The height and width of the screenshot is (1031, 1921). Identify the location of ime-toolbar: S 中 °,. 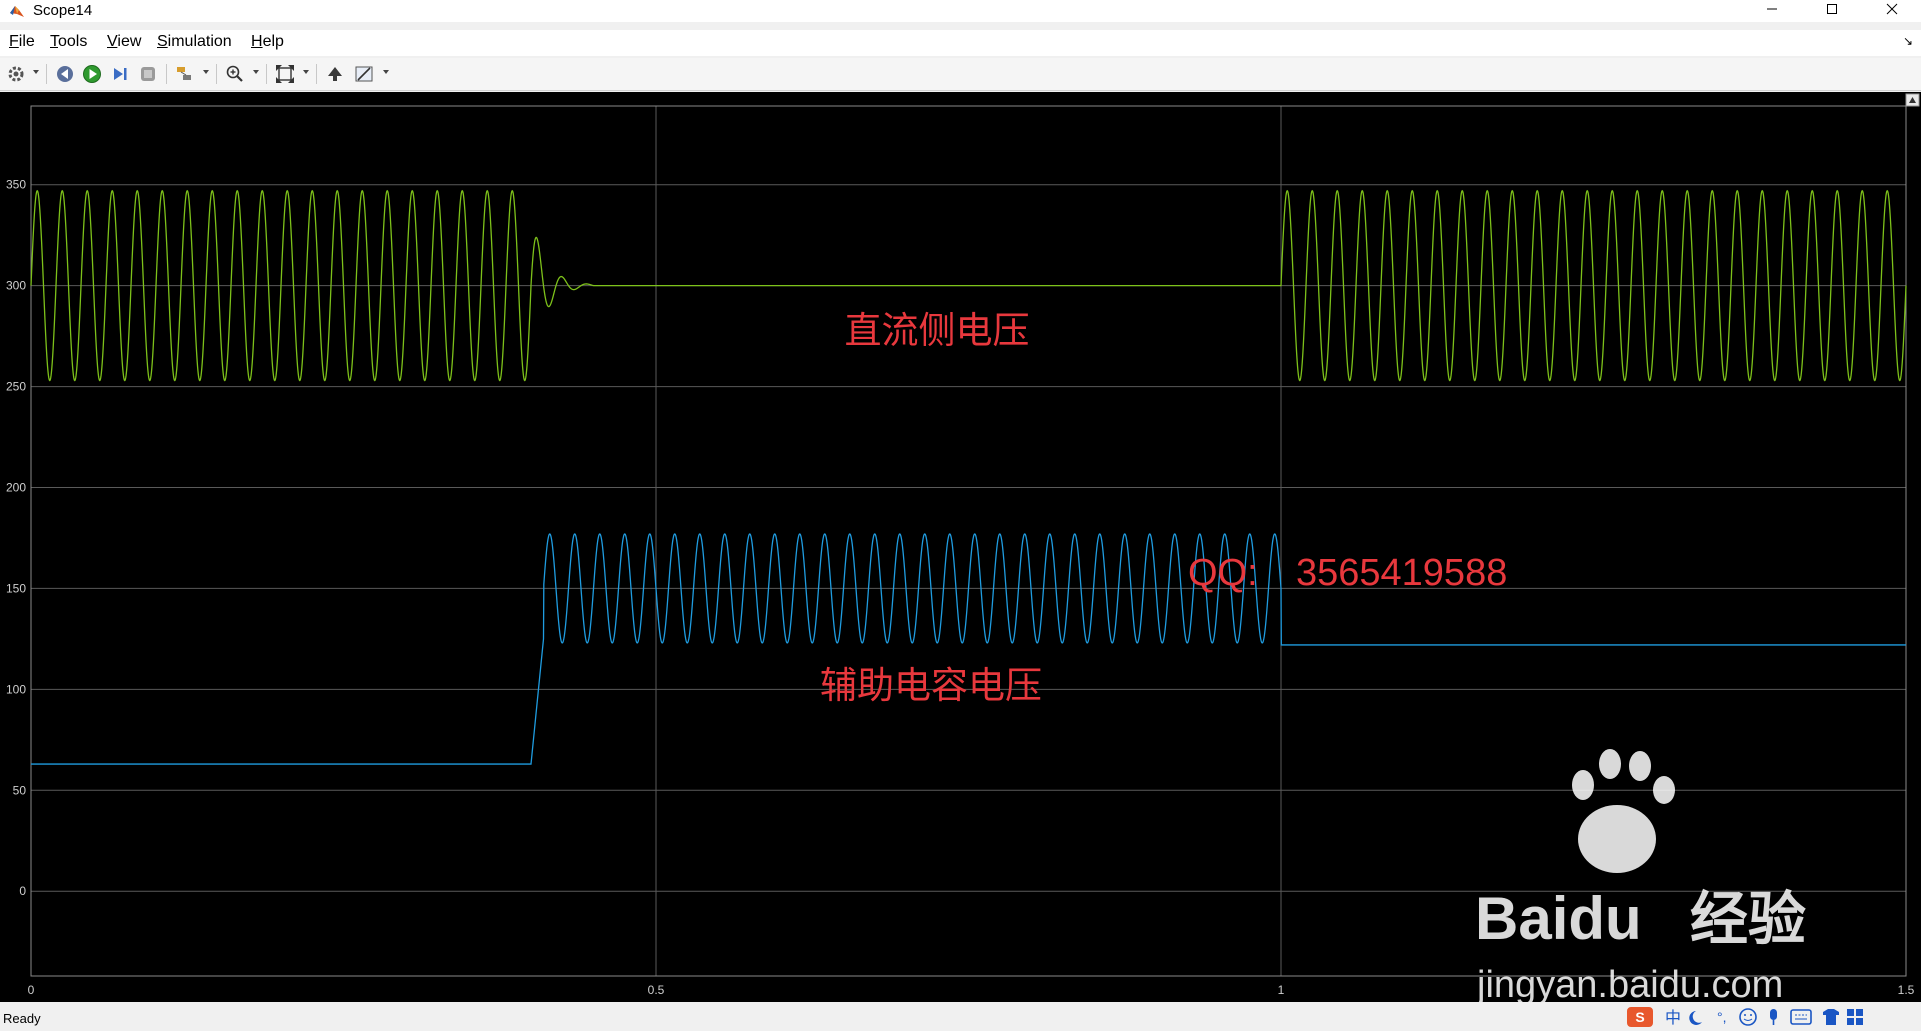
(1772, 1017).